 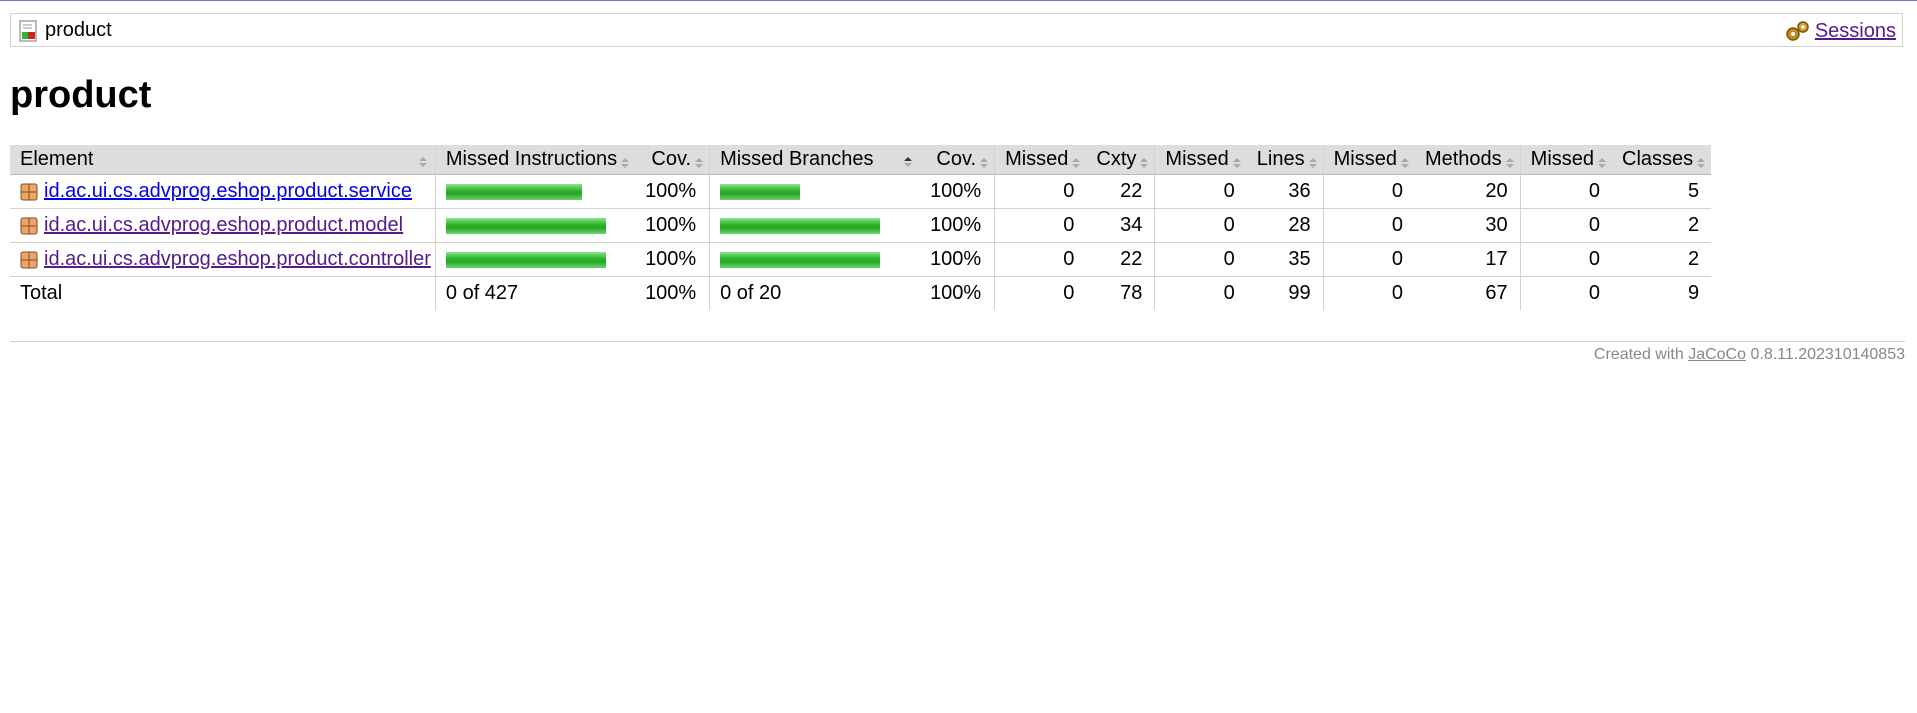 What do you see at coordinates (1566, 160) in the screenshot?
I see `header-missed-classes: Missed` at bounding box center [1566, 160].